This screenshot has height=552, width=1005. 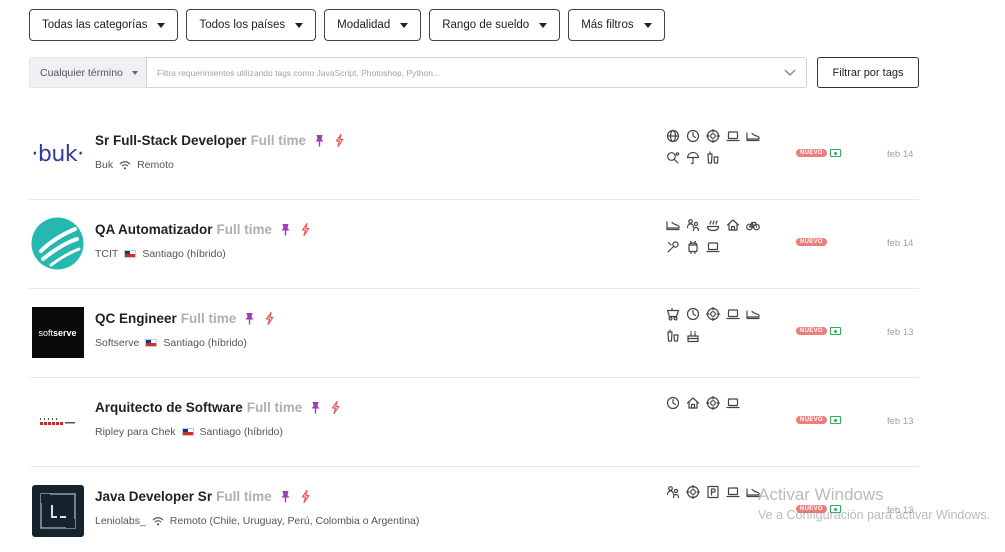 What do you see at coordinates (171, 140) in the screenshot?
I see `job-title: Sr Full-Stack Developer` at bounding box center [171, 140].